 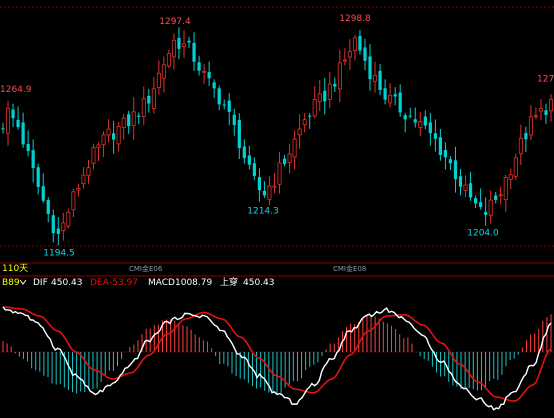 I want to click on price-label: 1270, so click(x=545, y=80).